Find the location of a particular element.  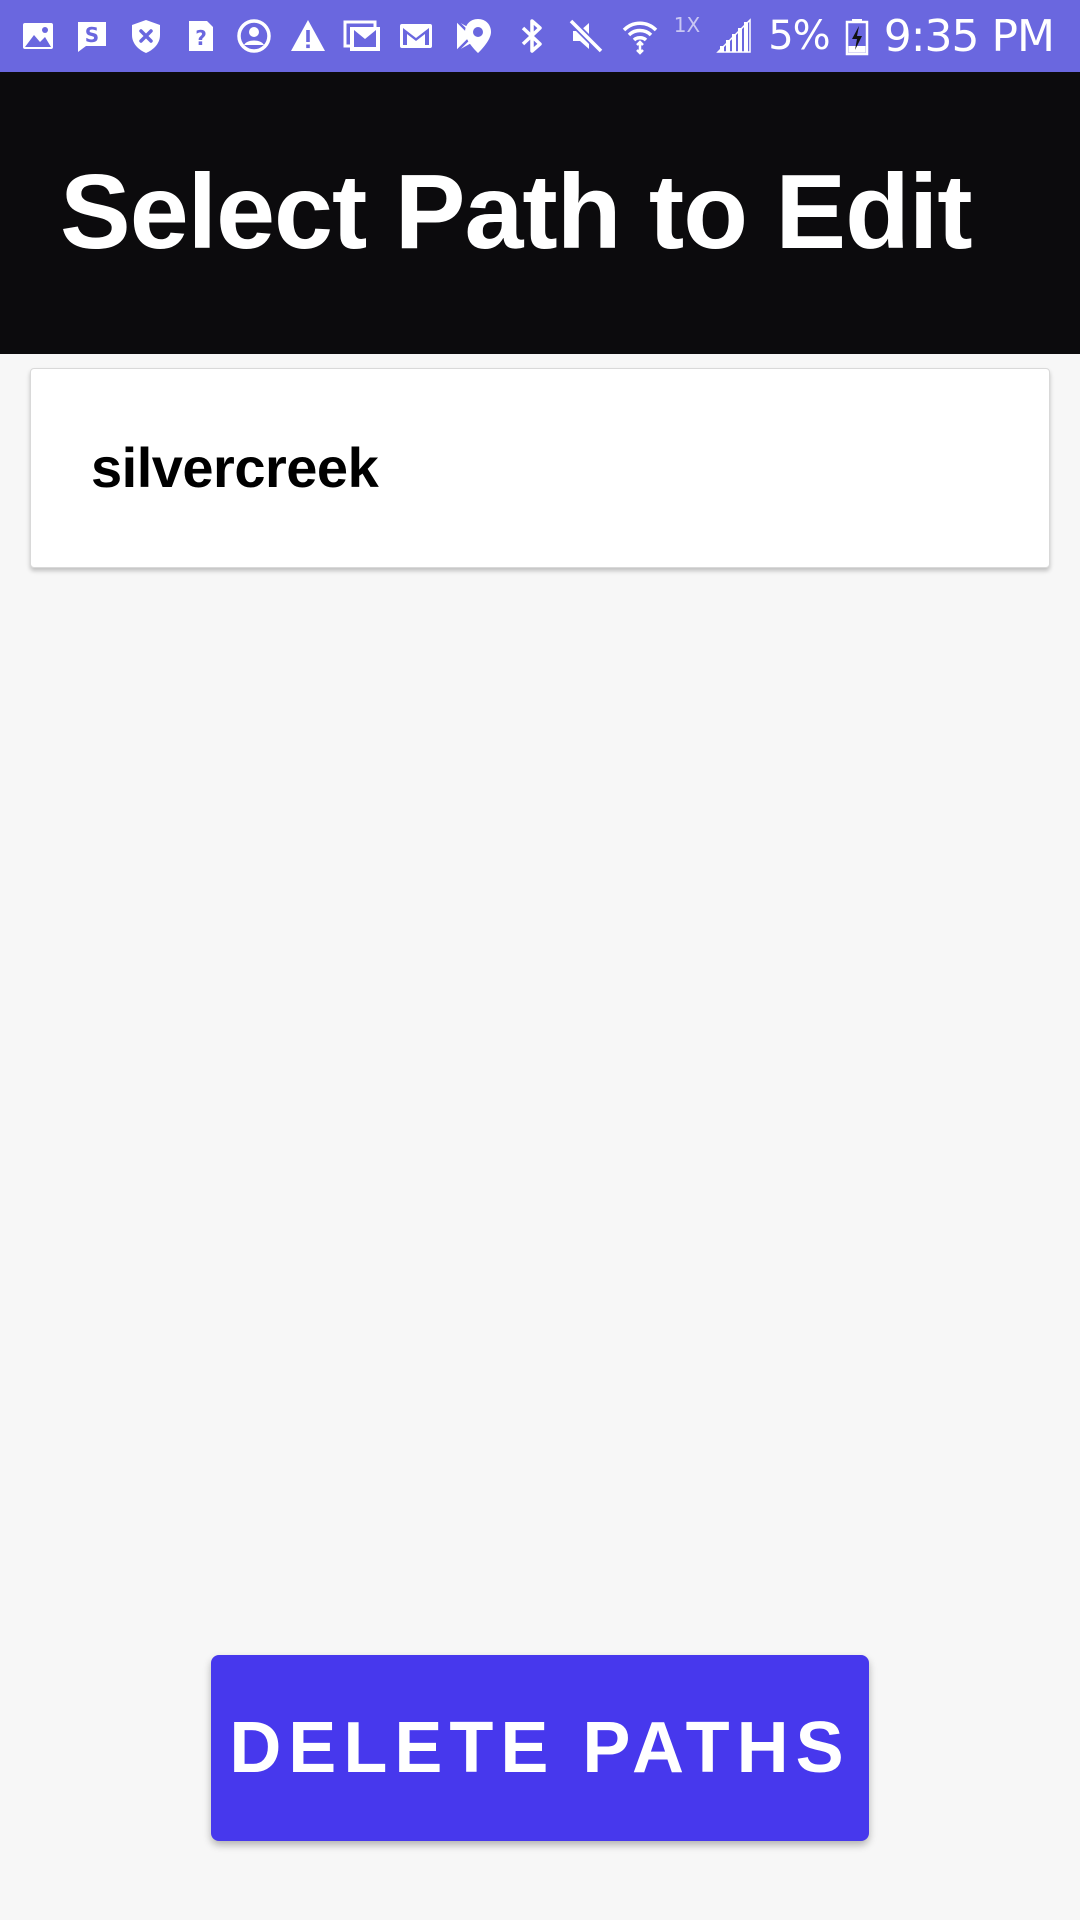

s-app-icon: S is located at coordinates (92, 36).